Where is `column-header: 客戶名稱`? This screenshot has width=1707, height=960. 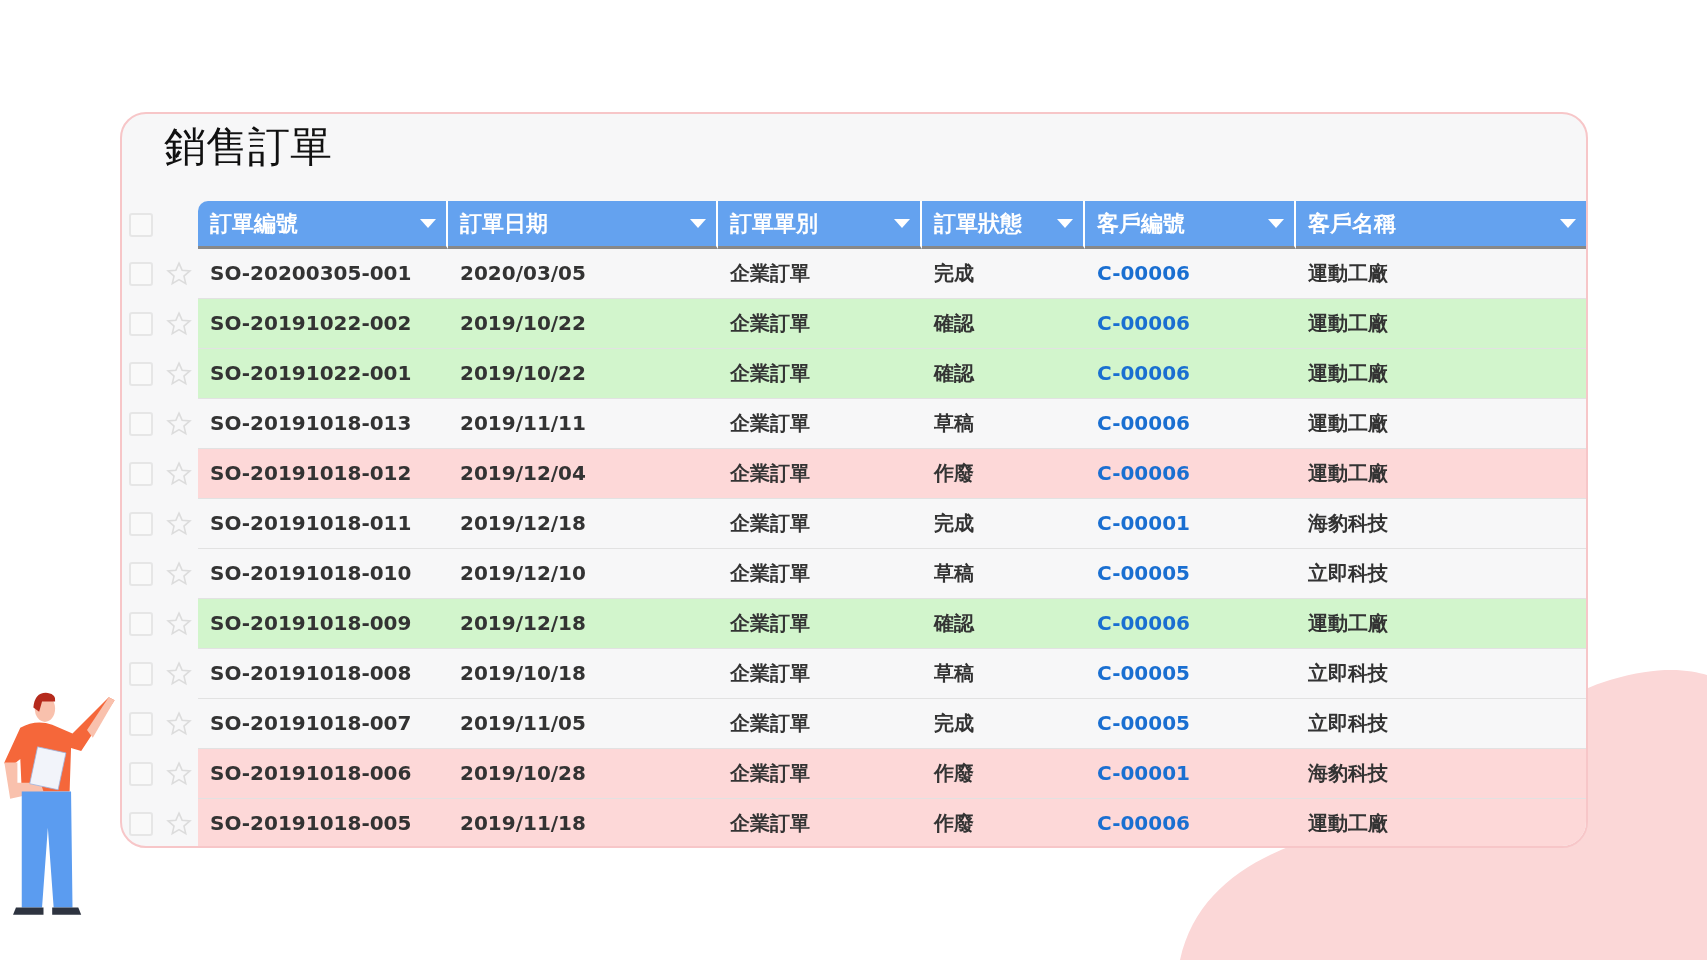
column-header: 客戶名稱 is located at coordinates (1441, 224).